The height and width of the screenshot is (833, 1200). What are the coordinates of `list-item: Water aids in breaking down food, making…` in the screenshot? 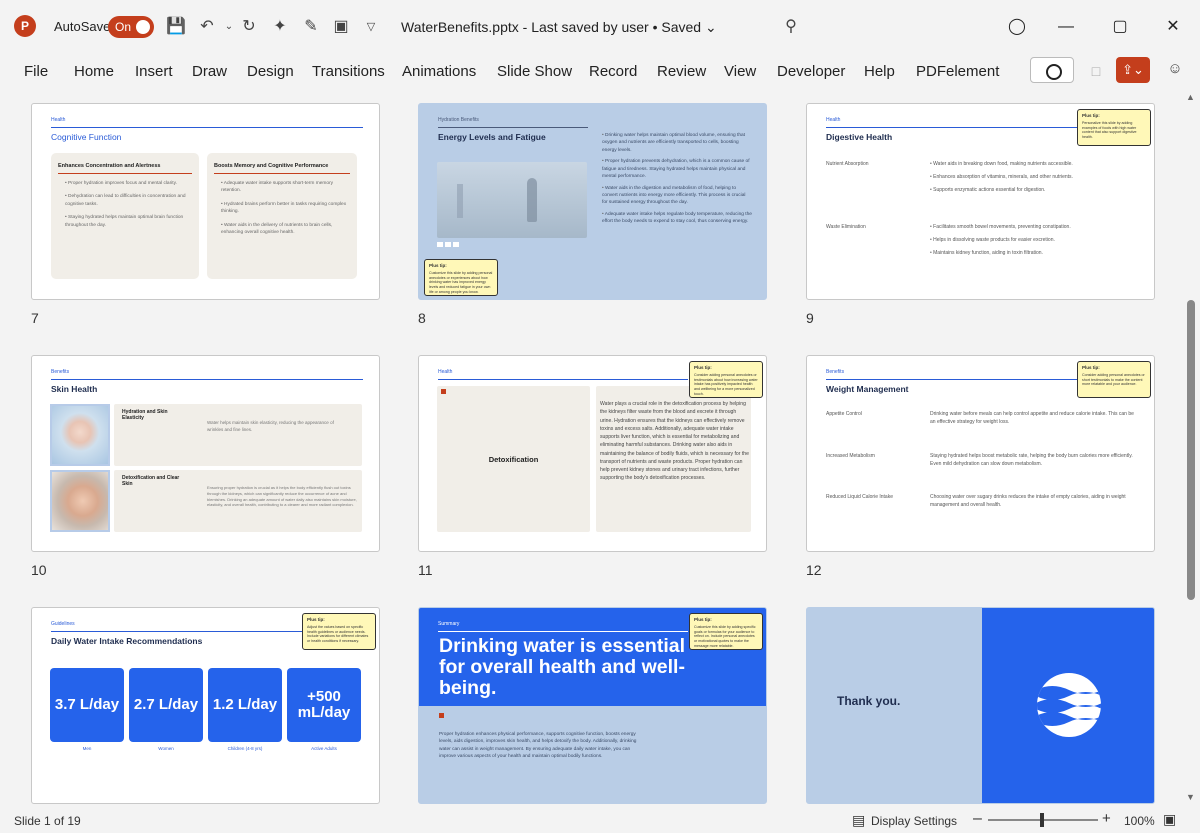 It's located at (1030, 165).